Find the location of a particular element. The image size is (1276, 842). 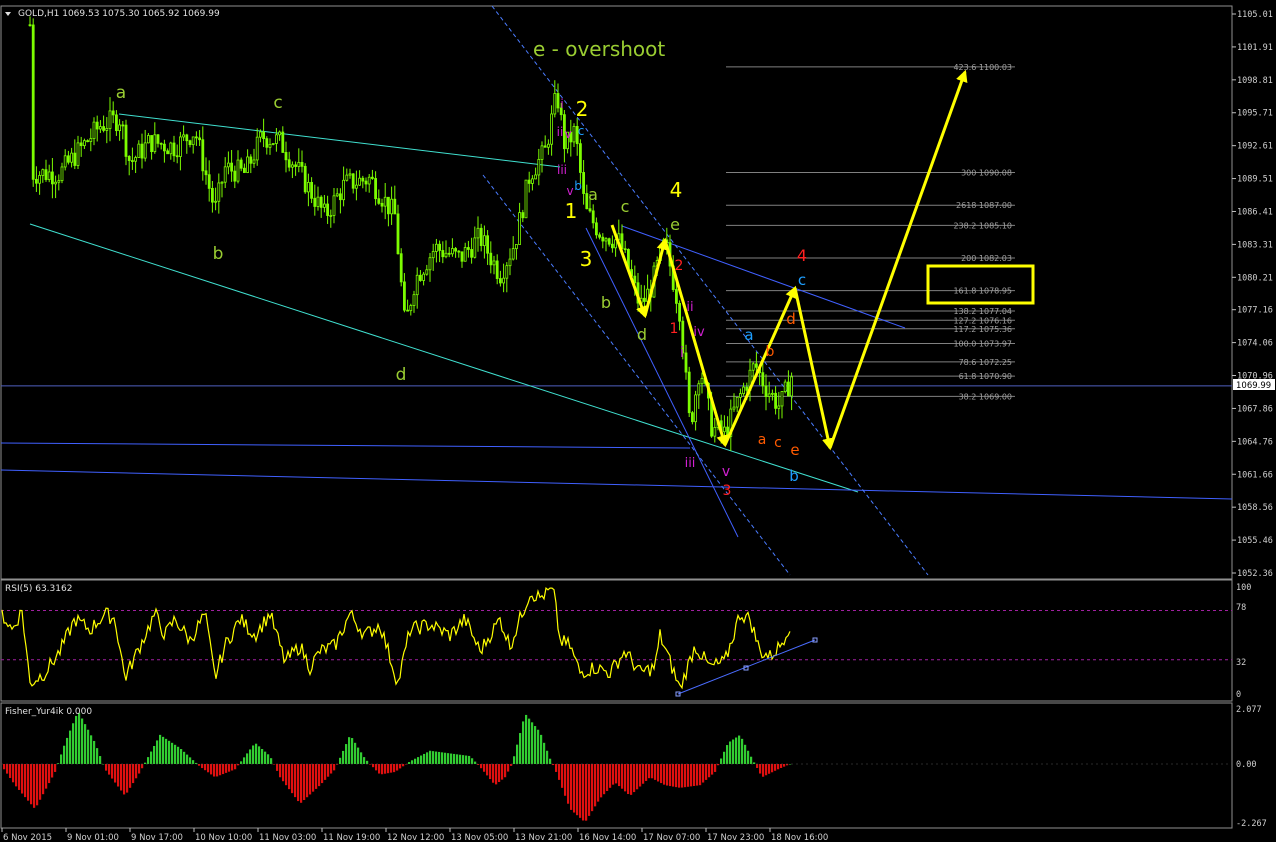

price-tick-label: 1055.46 is located at coordinates (1255, 541).